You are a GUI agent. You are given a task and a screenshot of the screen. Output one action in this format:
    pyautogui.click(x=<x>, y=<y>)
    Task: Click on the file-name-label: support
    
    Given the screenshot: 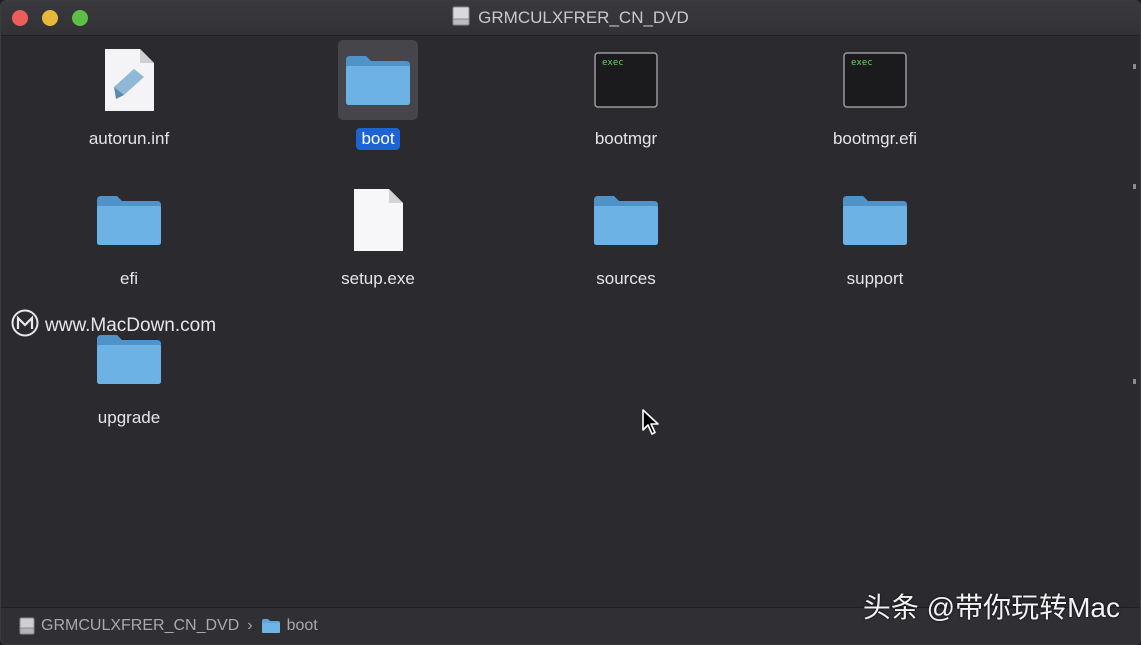 What is the action you would take?
    pyautogui.click(x=875, y=278)
    